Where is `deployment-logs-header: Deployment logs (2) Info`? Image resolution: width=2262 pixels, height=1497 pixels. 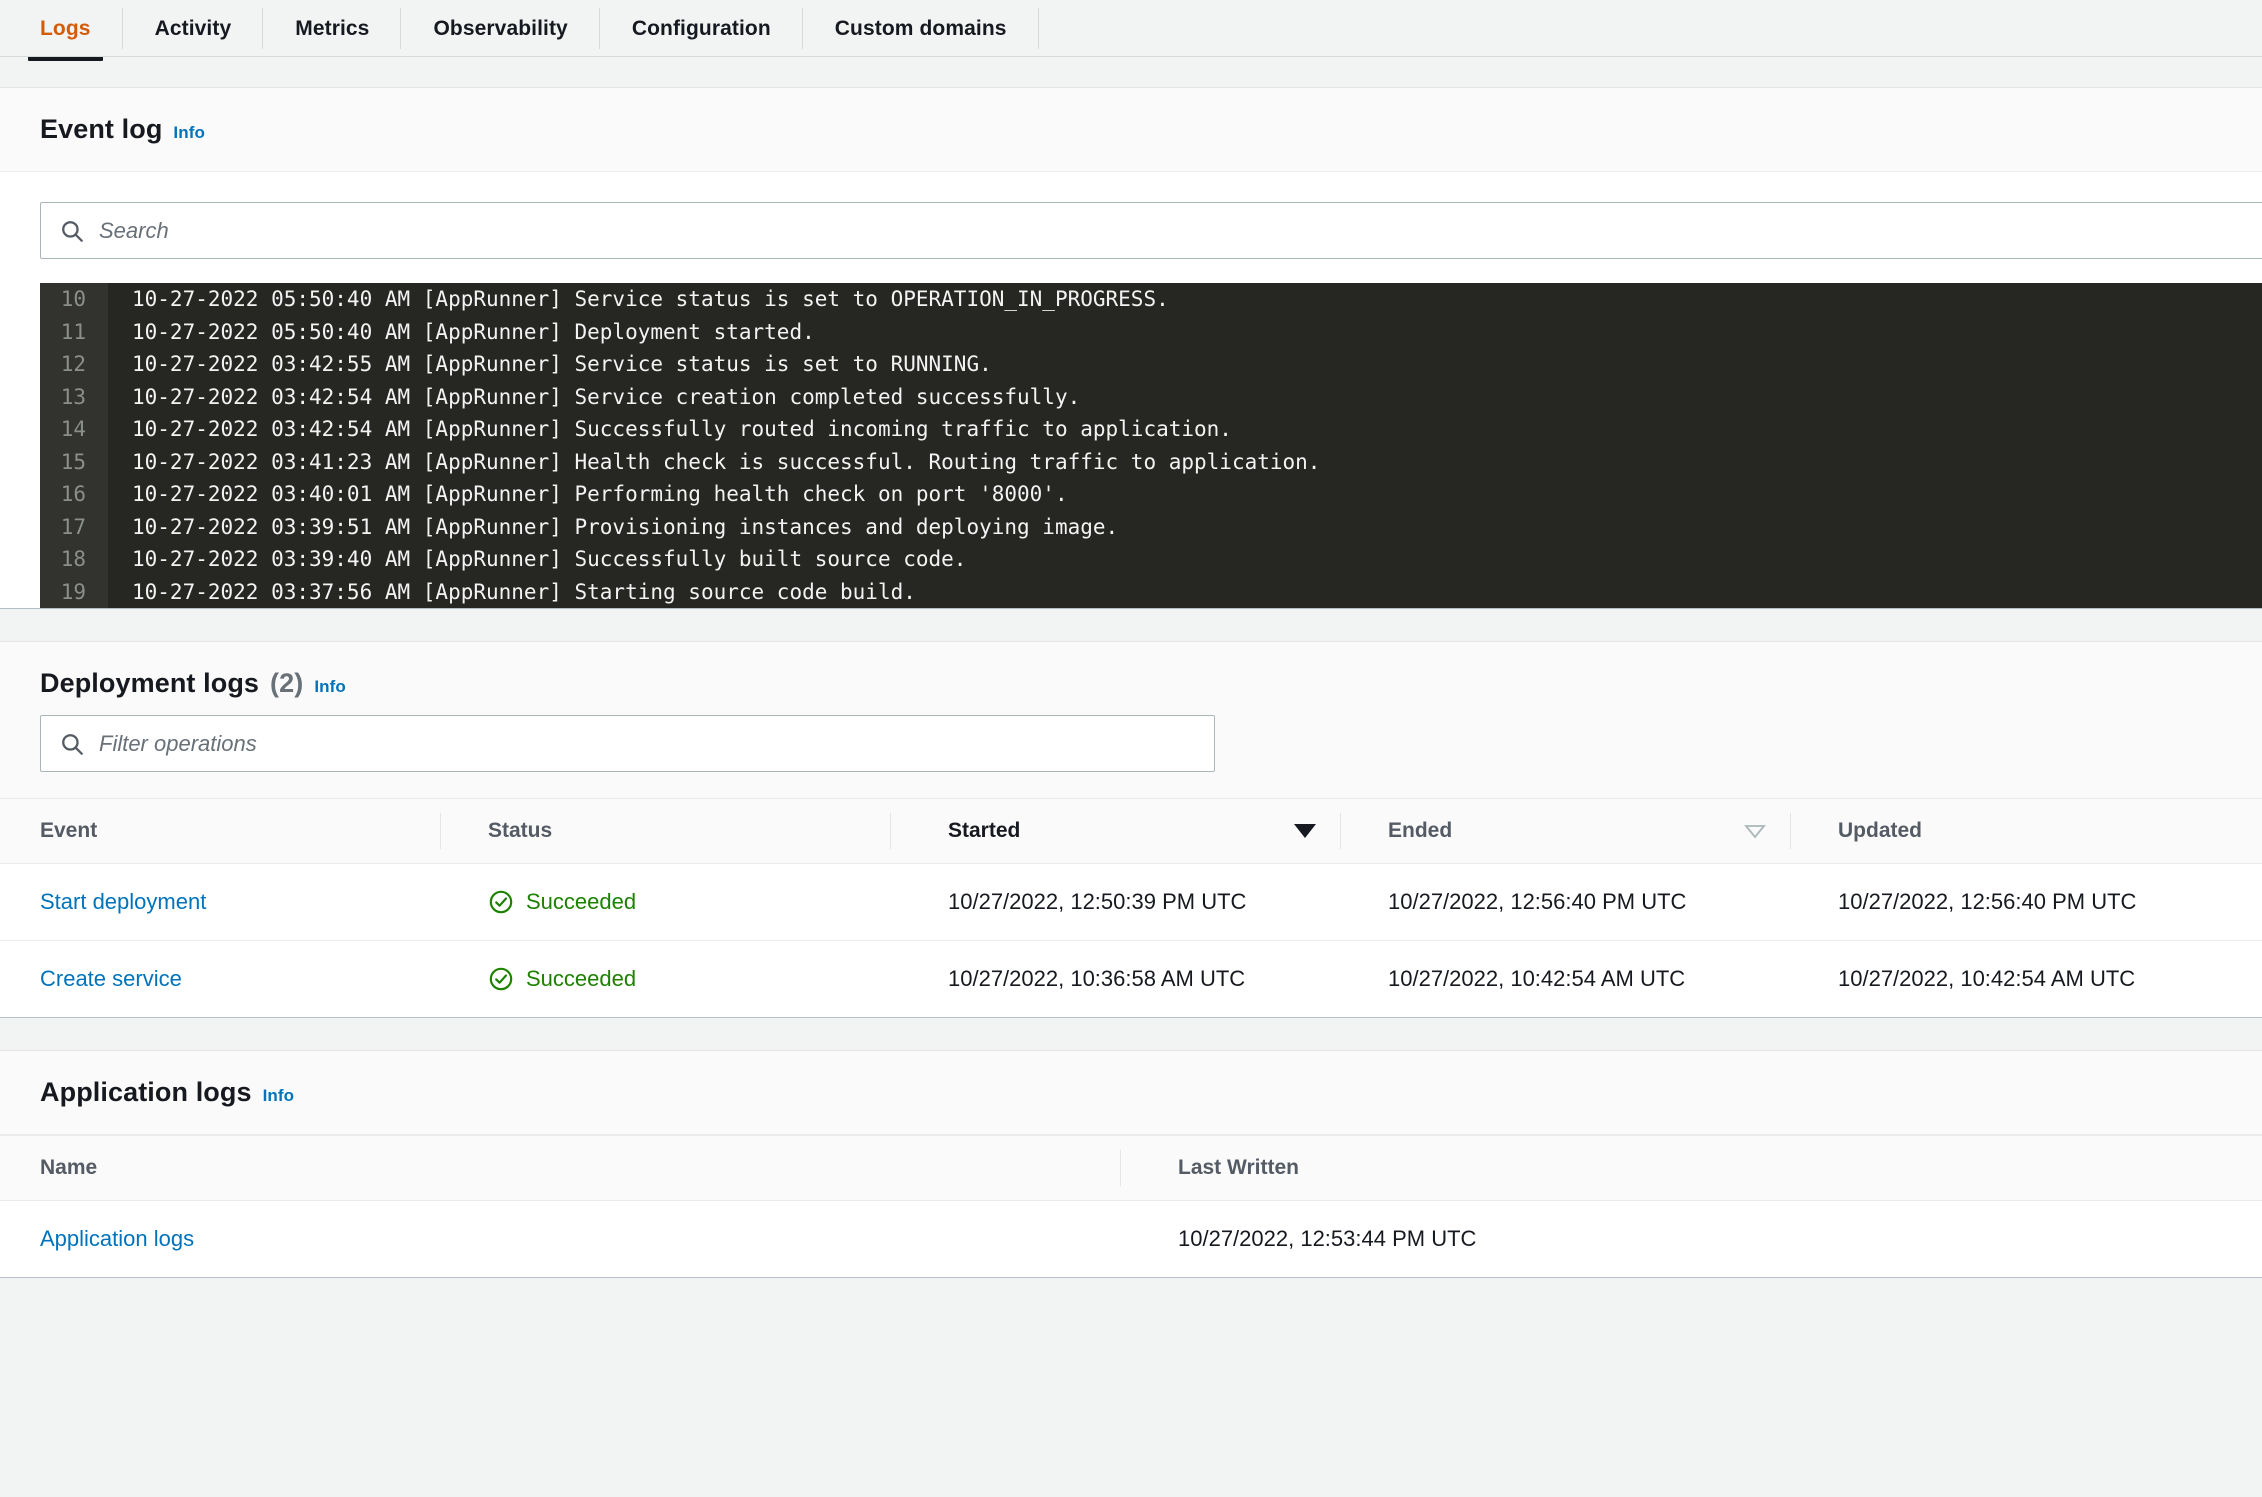
deployment-logs-header: Deployment logs (2) Info is located at coordinates (1131, 673).